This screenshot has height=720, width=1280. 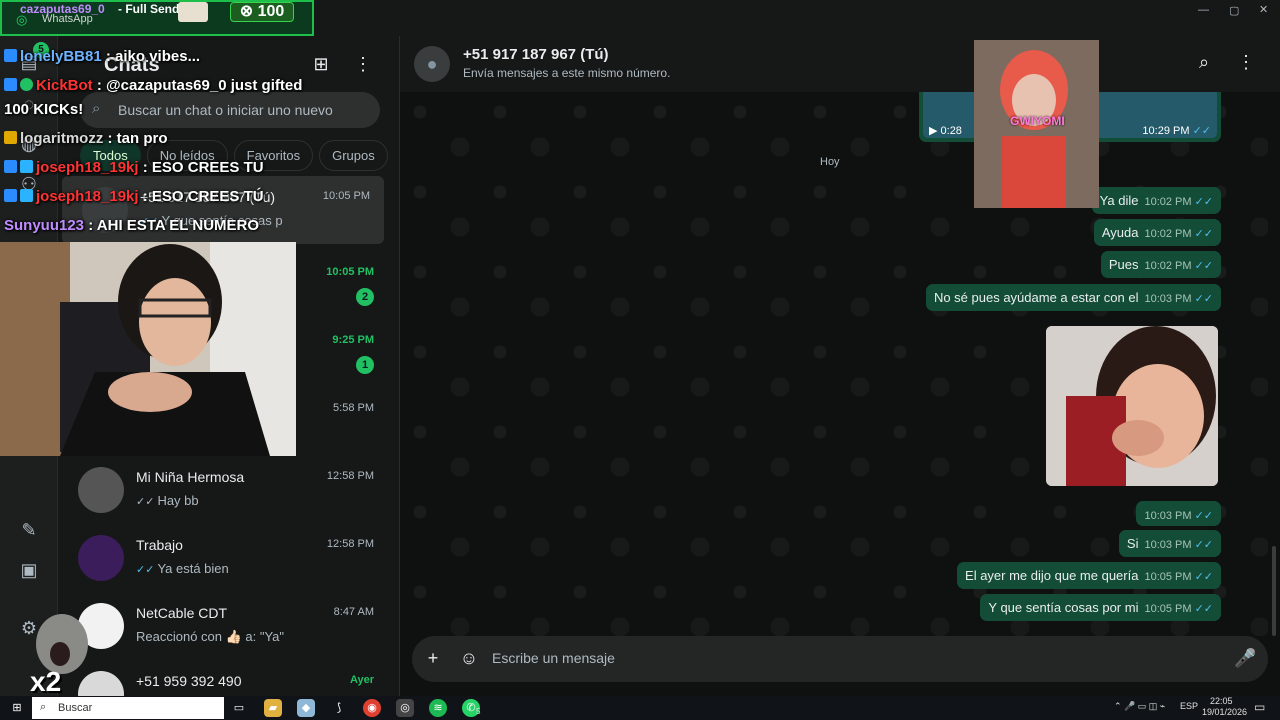 I want to click on emote-overlay: x2, so click(x=61, y=653).